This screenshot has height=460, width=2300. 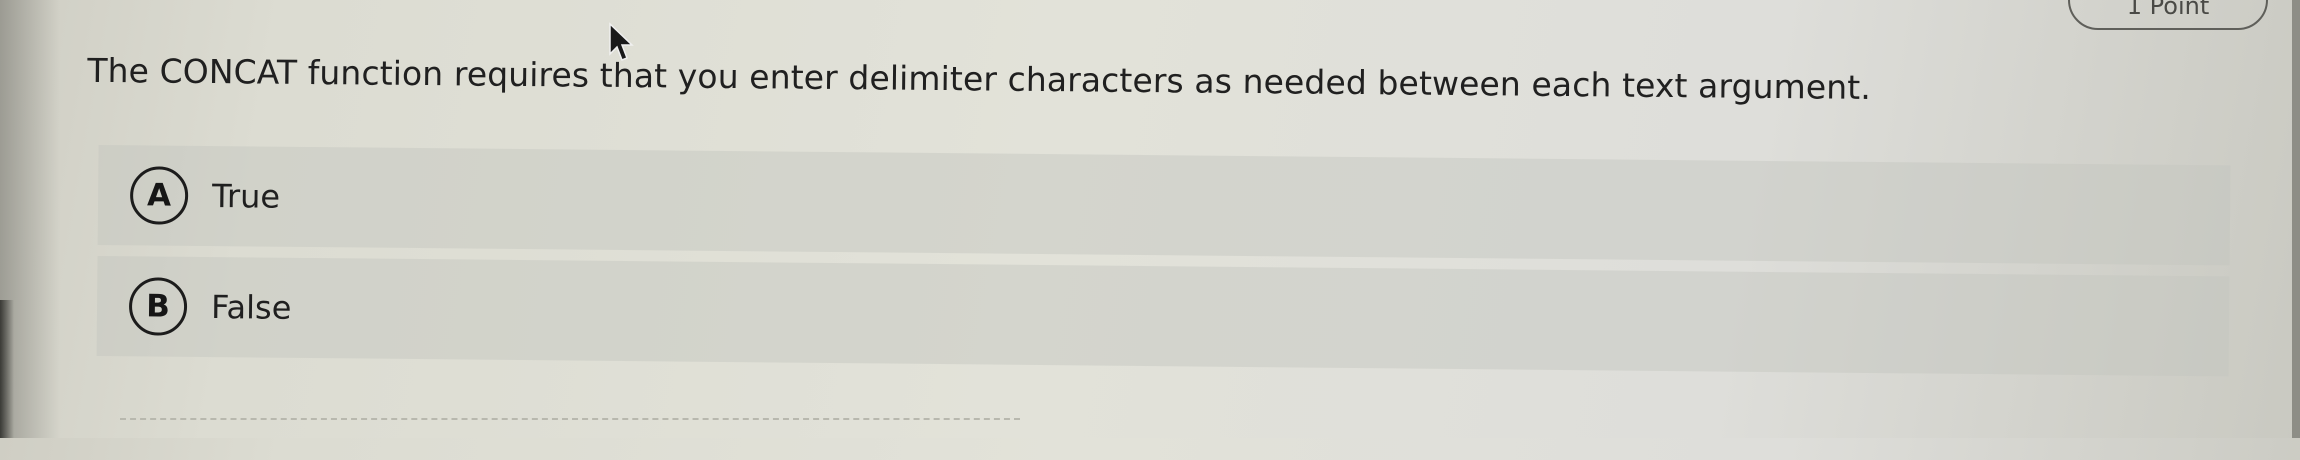 I want to click on option-label: False, so click(x=251, y=307).